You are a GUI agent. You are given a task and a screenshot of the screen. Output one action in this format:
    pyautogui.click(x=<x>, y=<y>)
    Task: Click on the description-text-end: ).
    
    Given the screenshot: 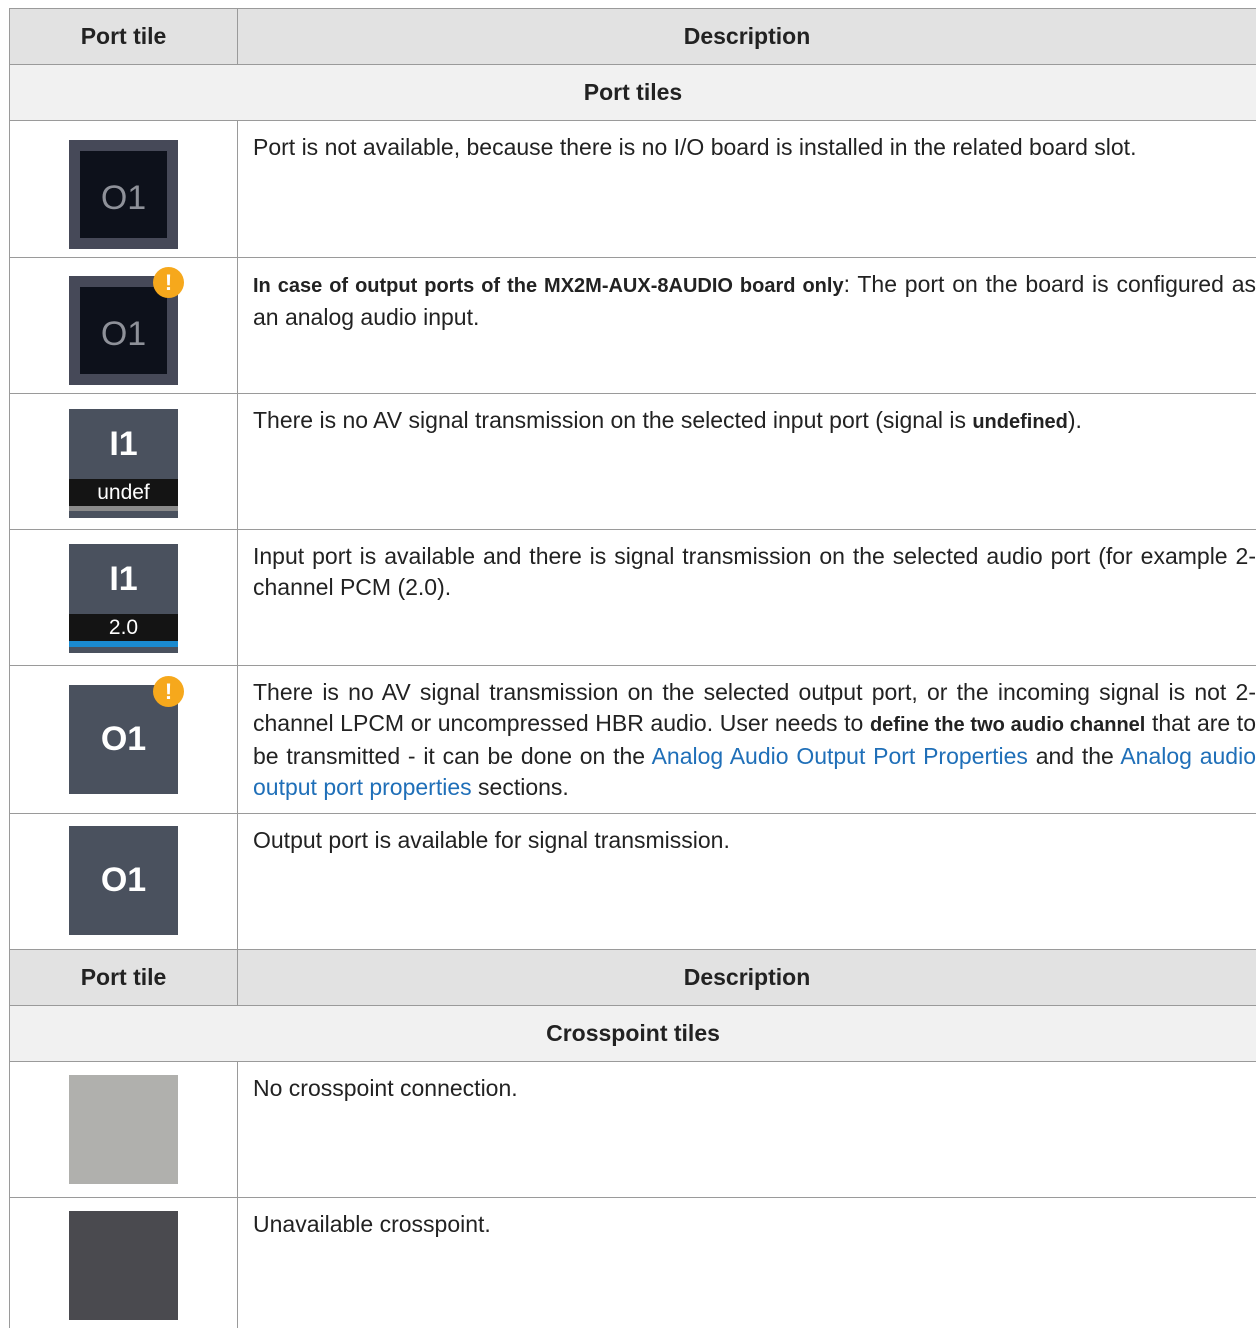 What is the action you would take?
    pyautogui.click(x=1074, y=420)
    